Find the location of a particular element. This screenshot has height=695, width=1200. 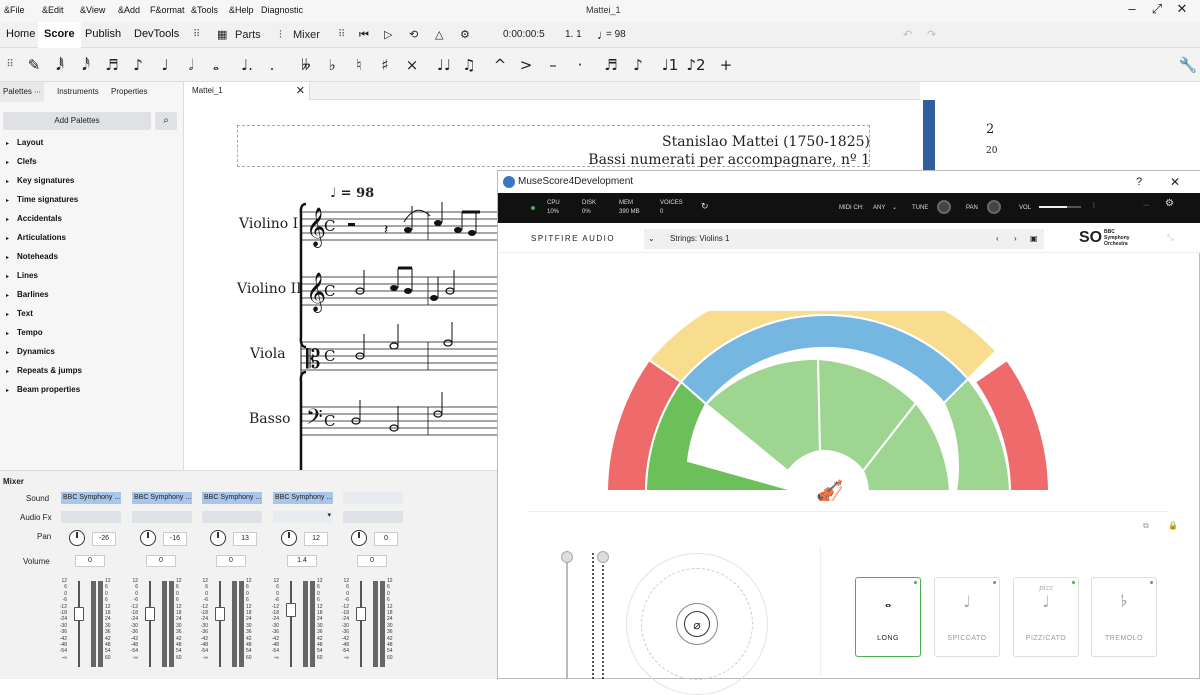

whole-note-icon: 𝅝 is located at coordinates (216, 65).